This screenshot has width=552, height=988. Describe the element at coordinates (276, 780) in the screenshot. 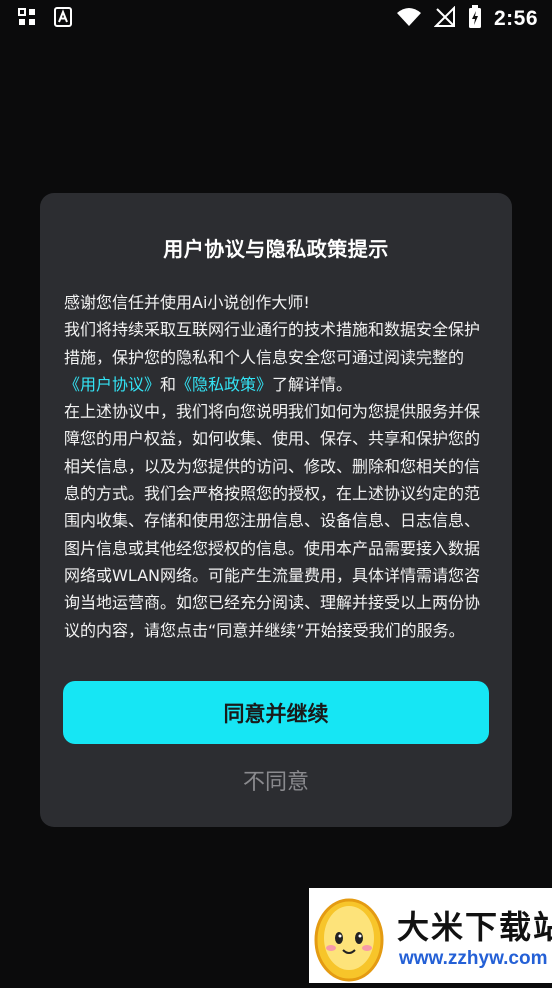

I see `disagree-button: 不同意` at that location.